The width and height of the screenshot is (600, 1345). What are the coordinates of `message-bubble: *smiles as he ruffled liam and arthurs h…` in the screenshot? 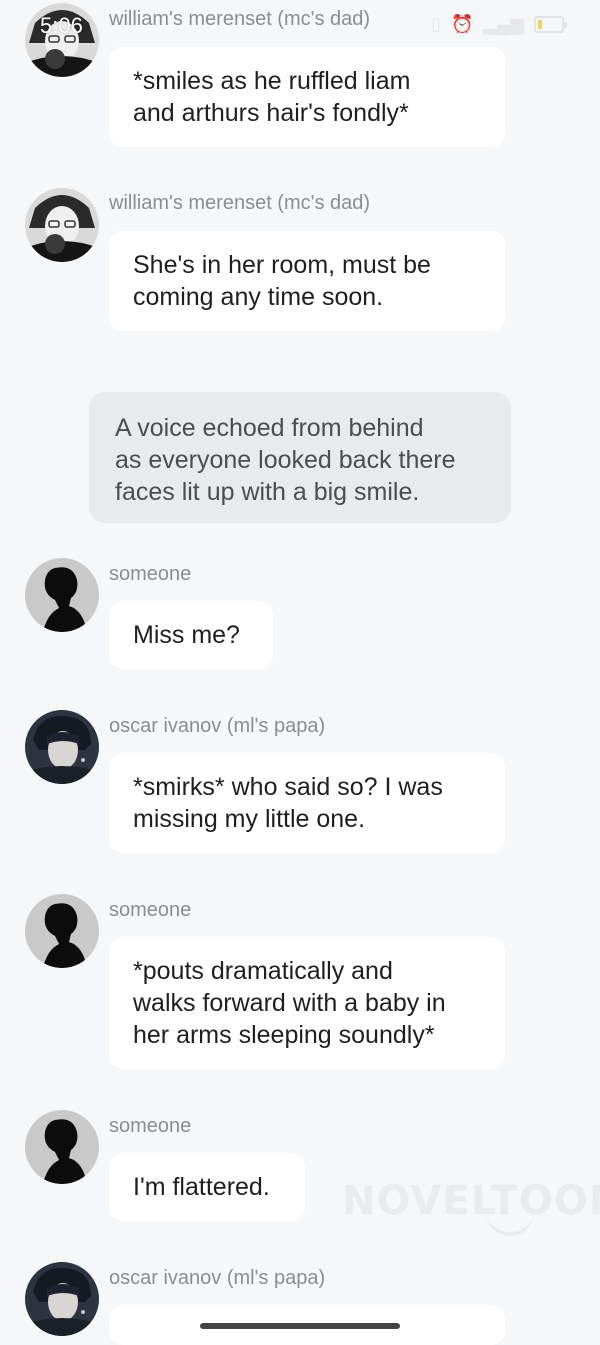 It's located at (307, 97).